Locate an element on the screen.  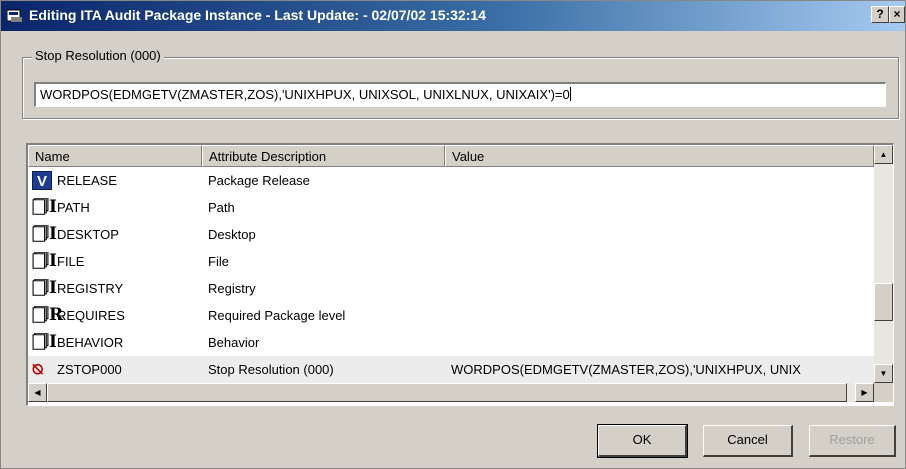
cell-name: 🗍I BEHAVIOR is located at coordinates (115, 342).